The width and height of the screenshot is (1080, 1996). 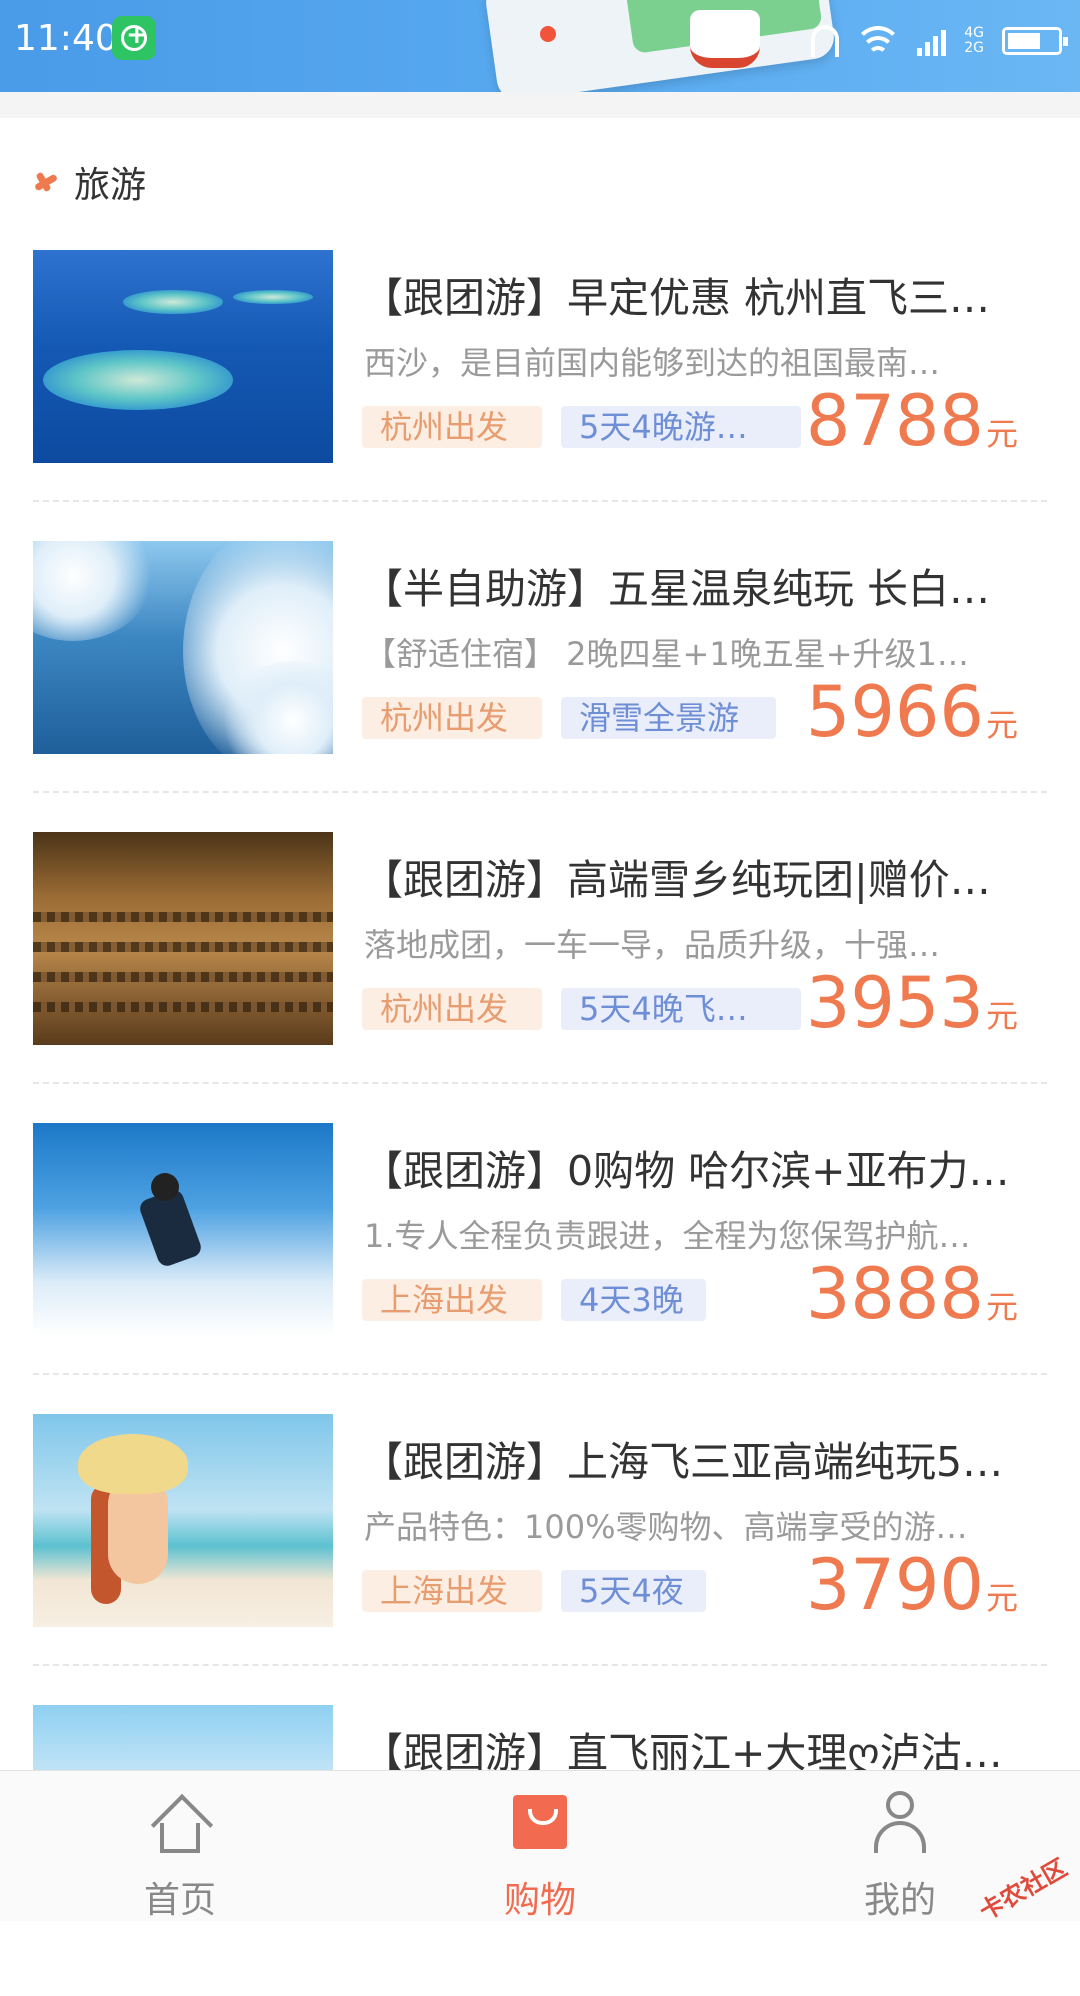 I want to click on duration-tag: 4天3晚, so click(x=633, y=1300).